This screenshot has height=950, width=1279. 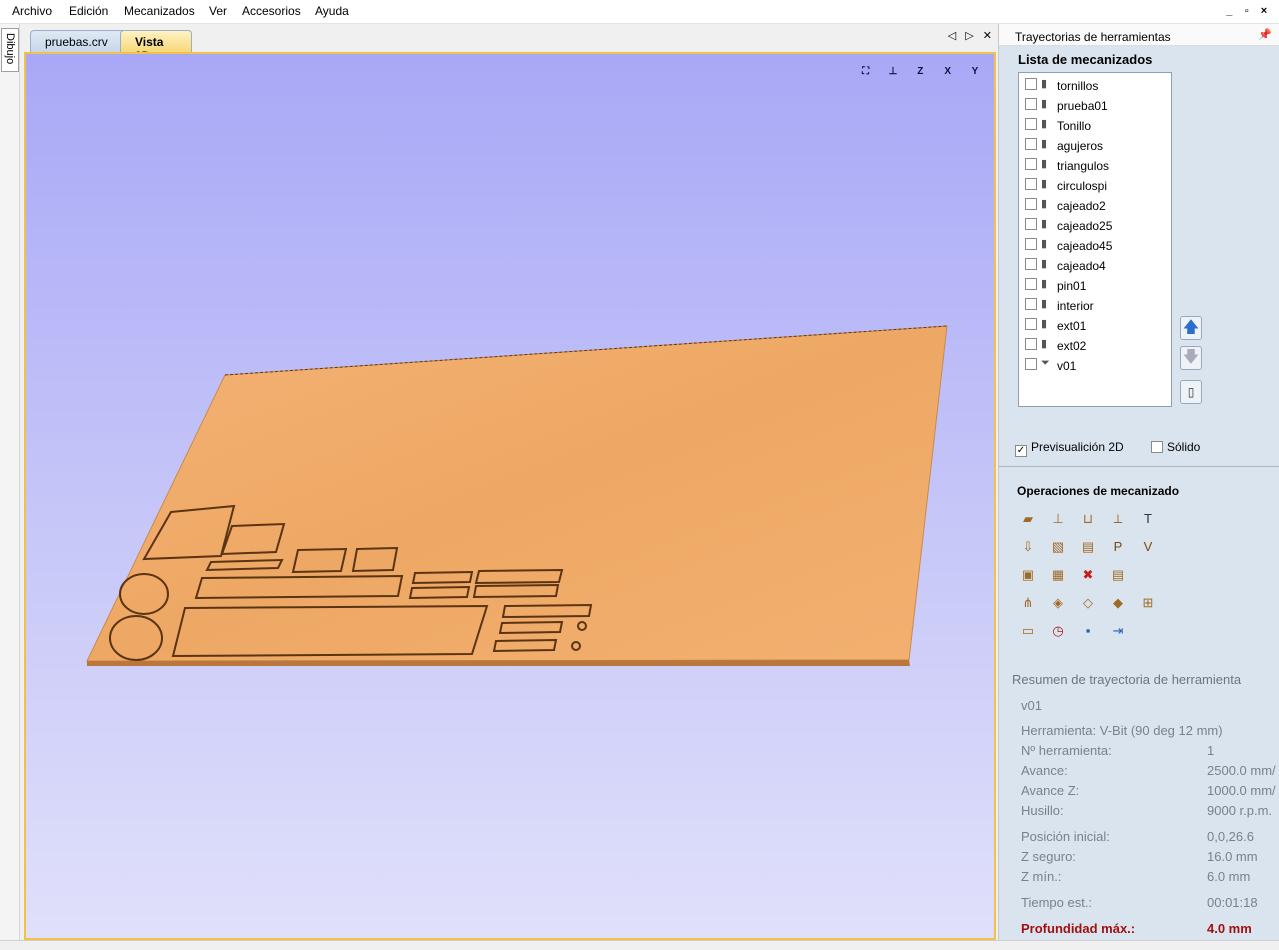 What do you see at coordinates (156, 46) in the screenshot?
I see `tab-vista-3d: Vista 3D` at bounding box center [156, 46].